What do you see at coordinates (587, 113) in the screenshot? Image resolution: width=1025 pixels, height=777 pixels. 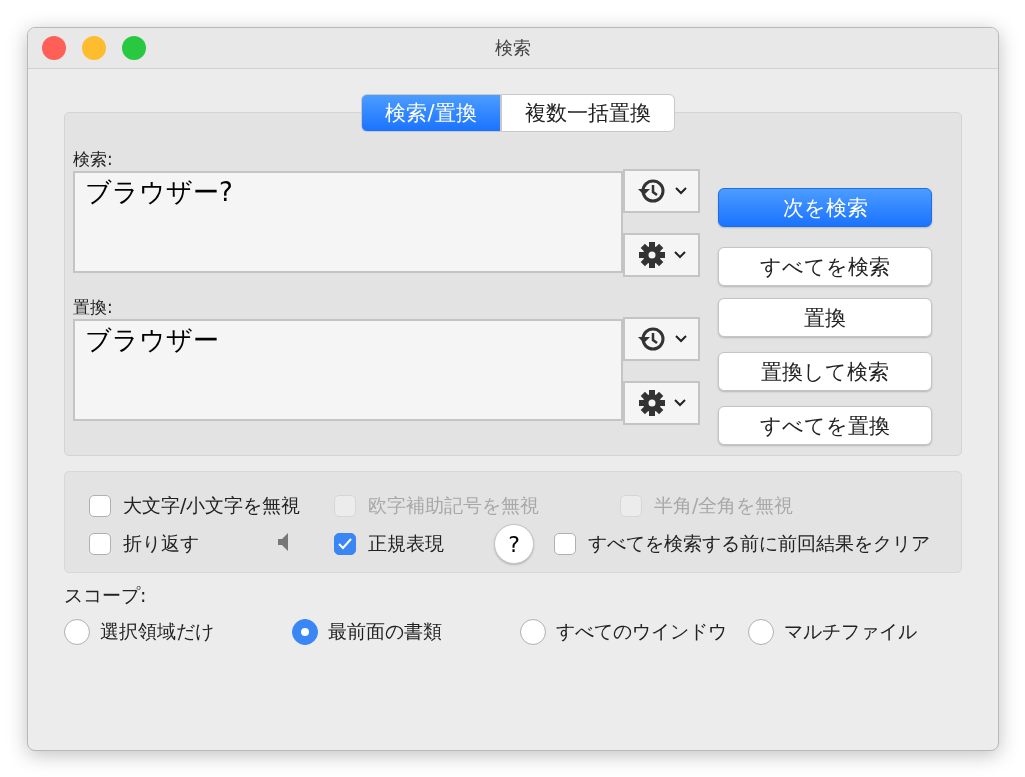 I see `tab: 複数一括置換` at bounding box center [587, 113].